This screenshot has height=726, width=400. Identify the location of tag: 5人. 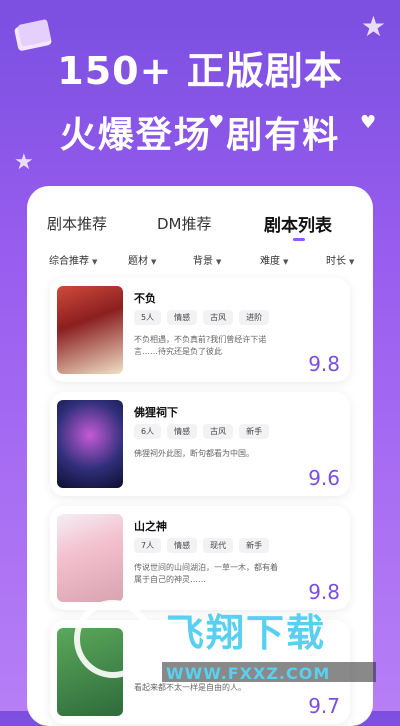
(148, 317).